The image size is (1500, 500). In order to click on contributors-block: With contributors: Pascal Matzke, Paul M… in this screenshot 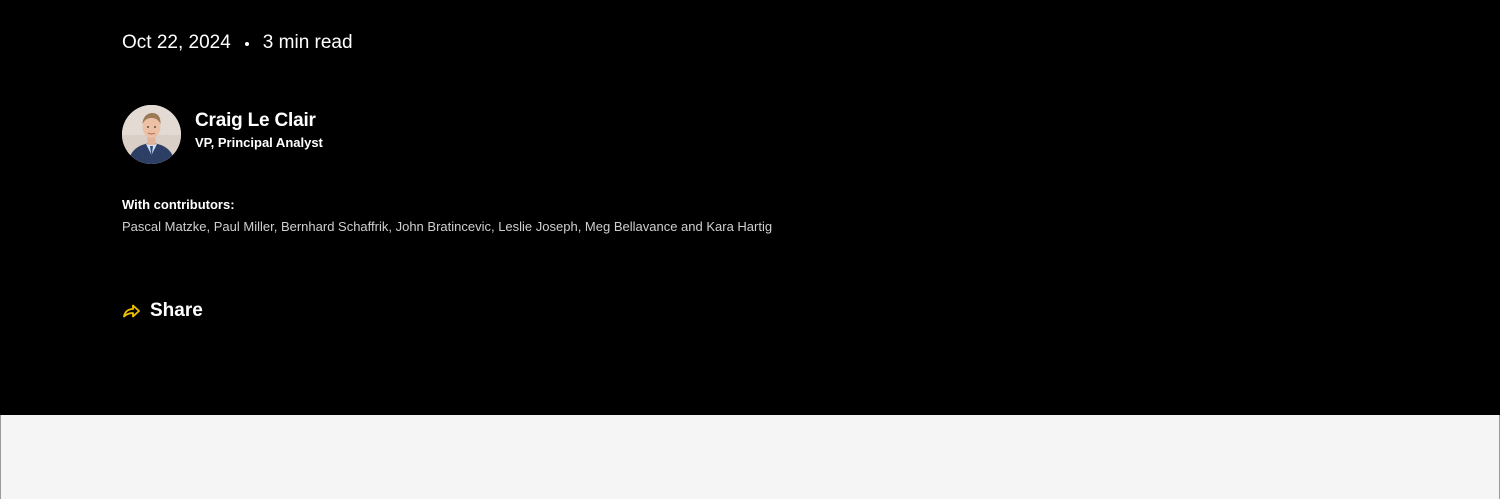, I will do `click(447, 216)`.